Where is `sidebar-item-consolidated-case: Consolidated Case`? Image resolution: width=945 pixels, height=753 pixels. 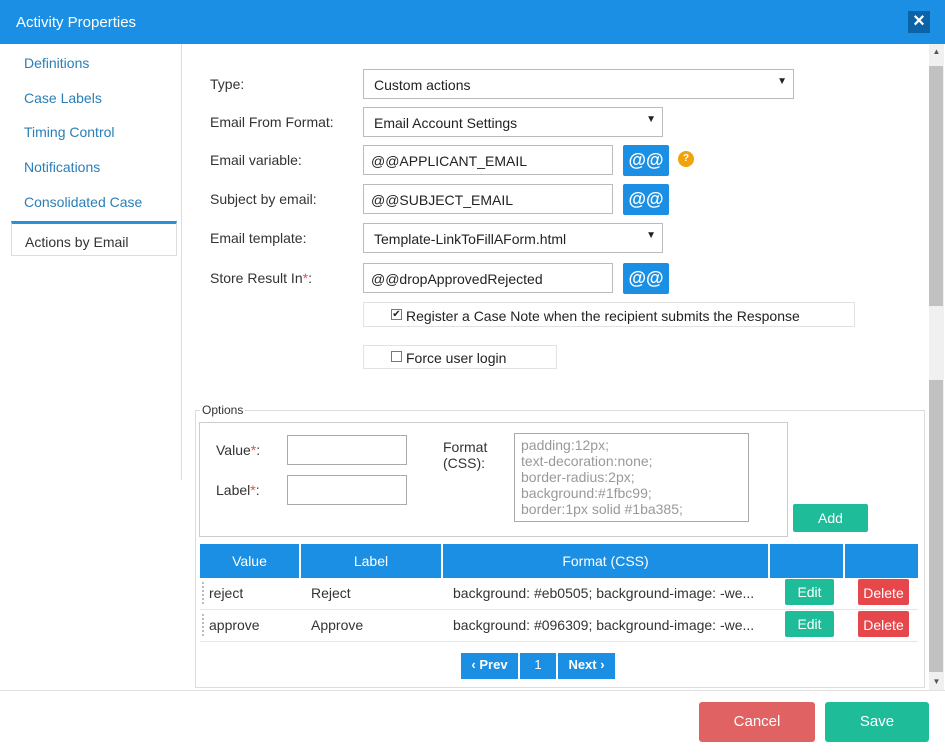 sidebar-item-consolidated-case: Consolidated Case is located at coordinates (83, 202).